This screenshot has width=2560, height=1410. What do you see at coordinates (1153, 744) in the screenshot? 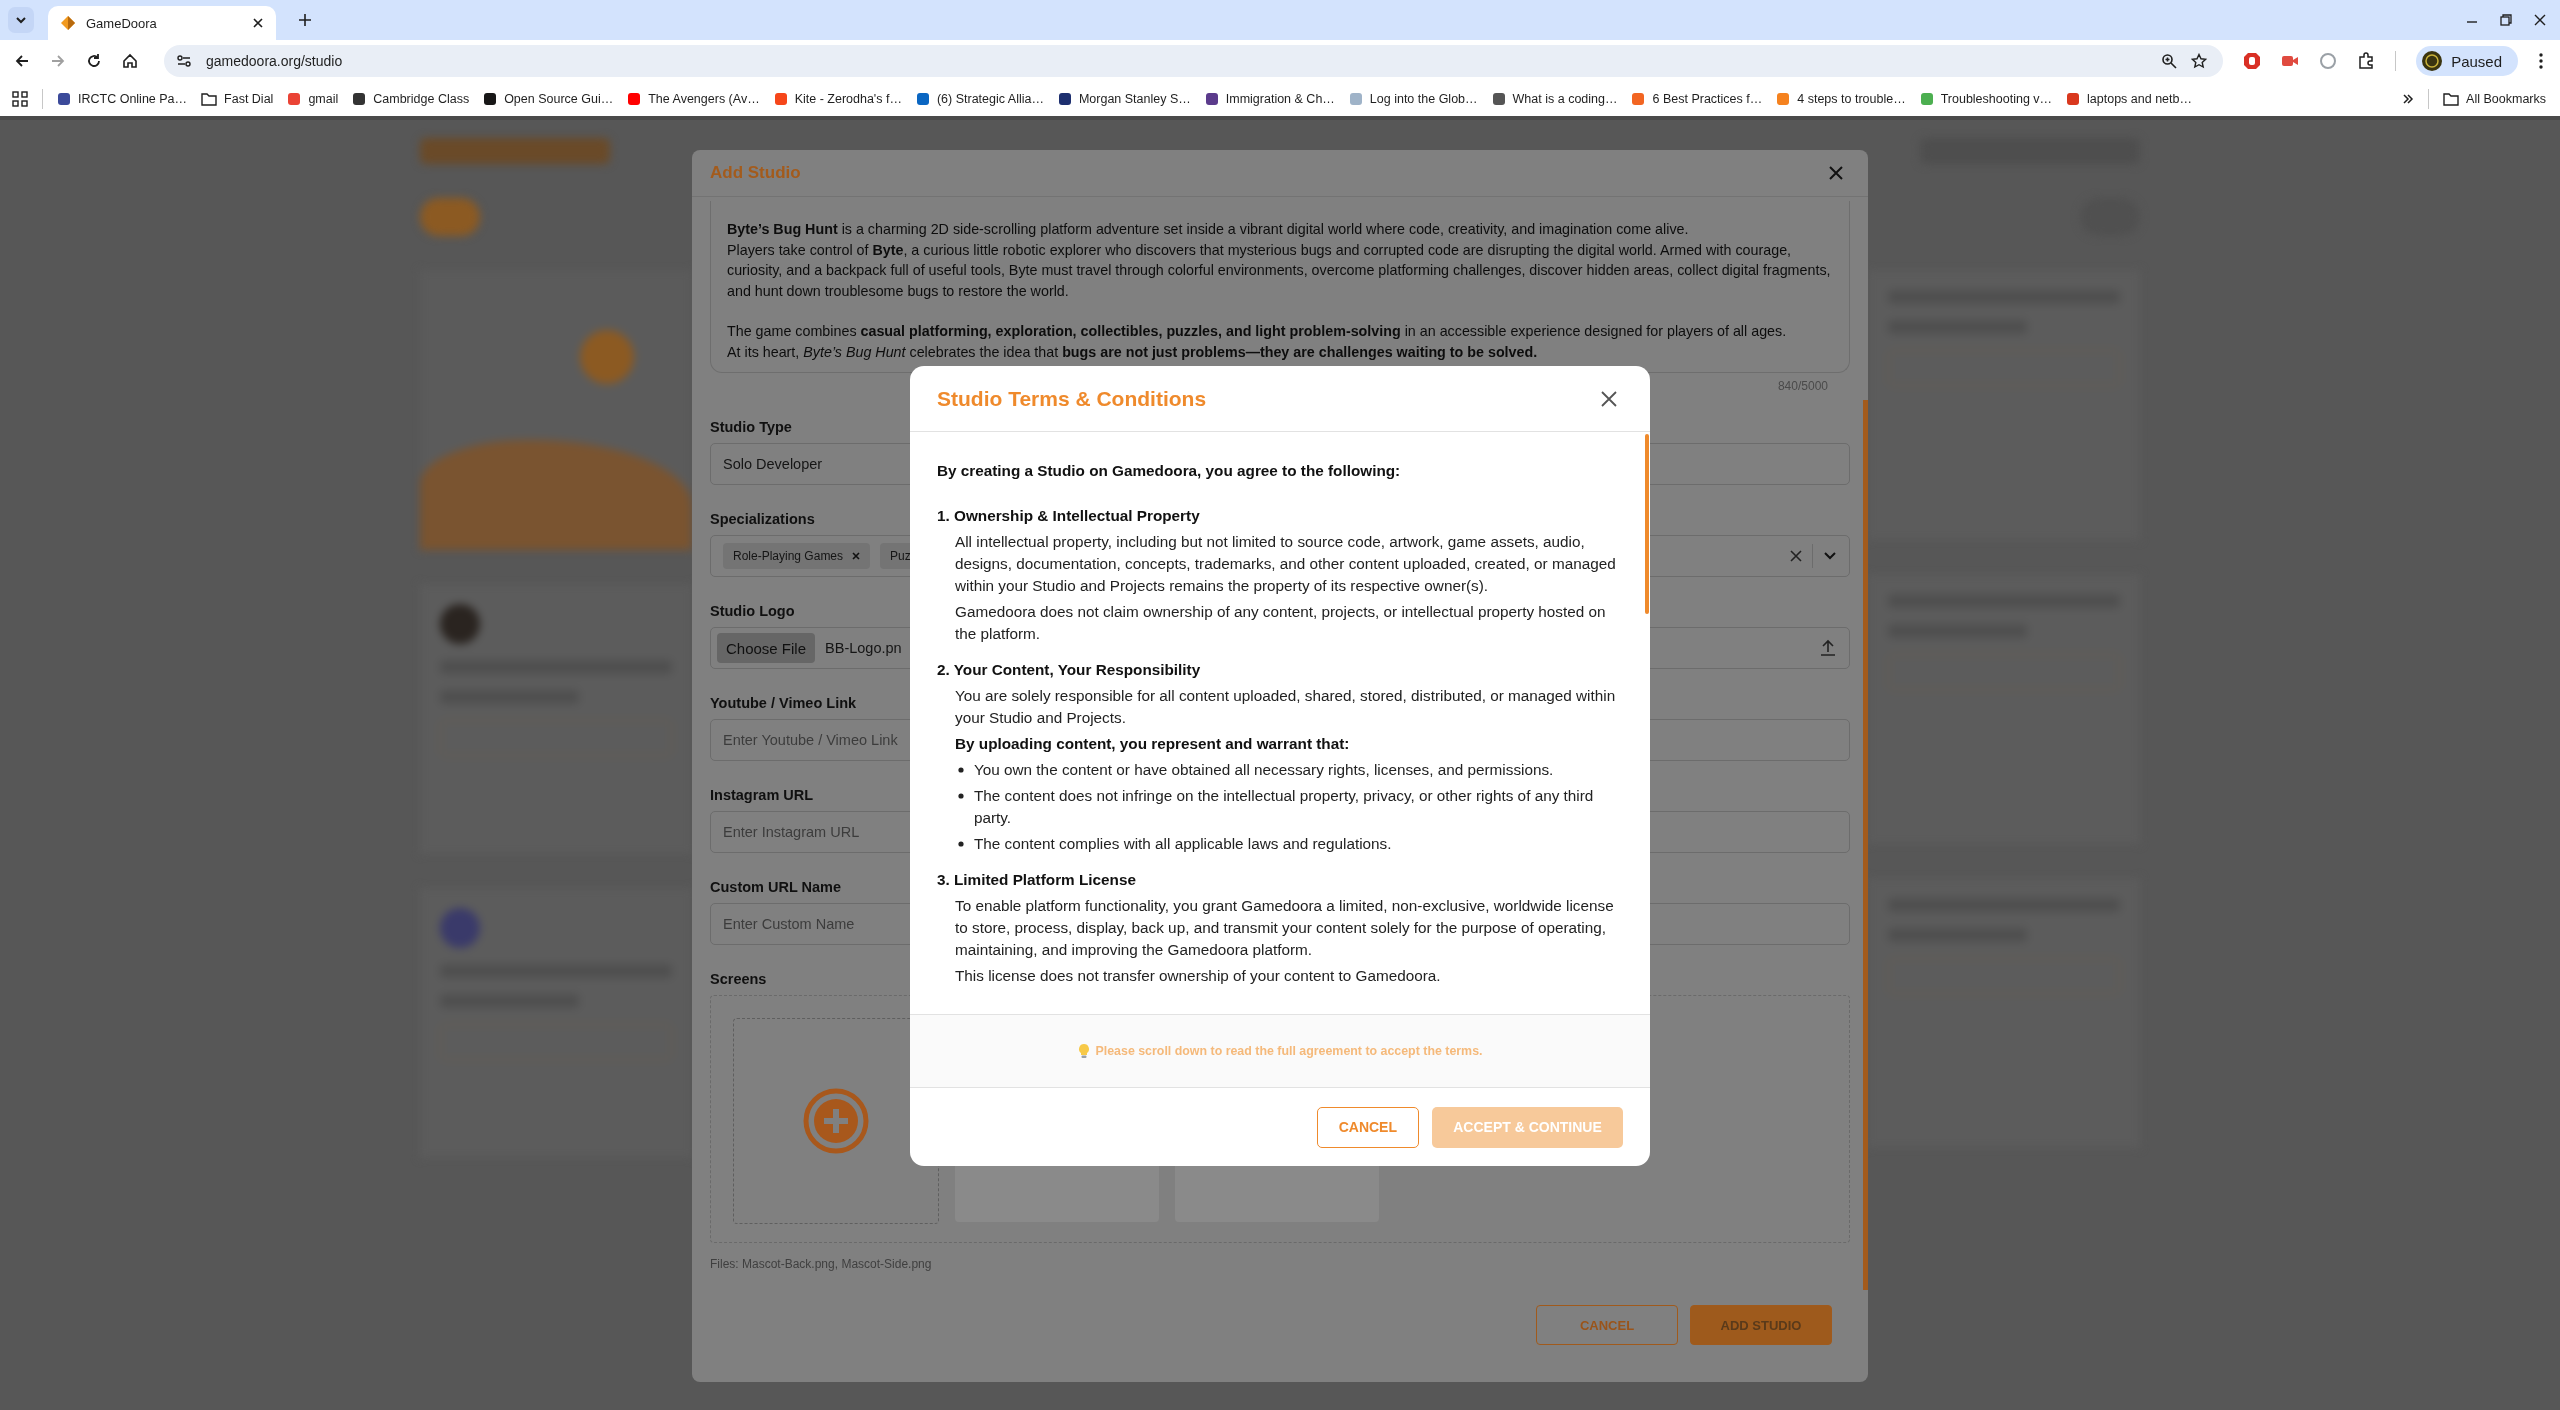
I see `terms-subheading: By uploading content, you represent and warrant that:` at bounding box center [1153, 744].